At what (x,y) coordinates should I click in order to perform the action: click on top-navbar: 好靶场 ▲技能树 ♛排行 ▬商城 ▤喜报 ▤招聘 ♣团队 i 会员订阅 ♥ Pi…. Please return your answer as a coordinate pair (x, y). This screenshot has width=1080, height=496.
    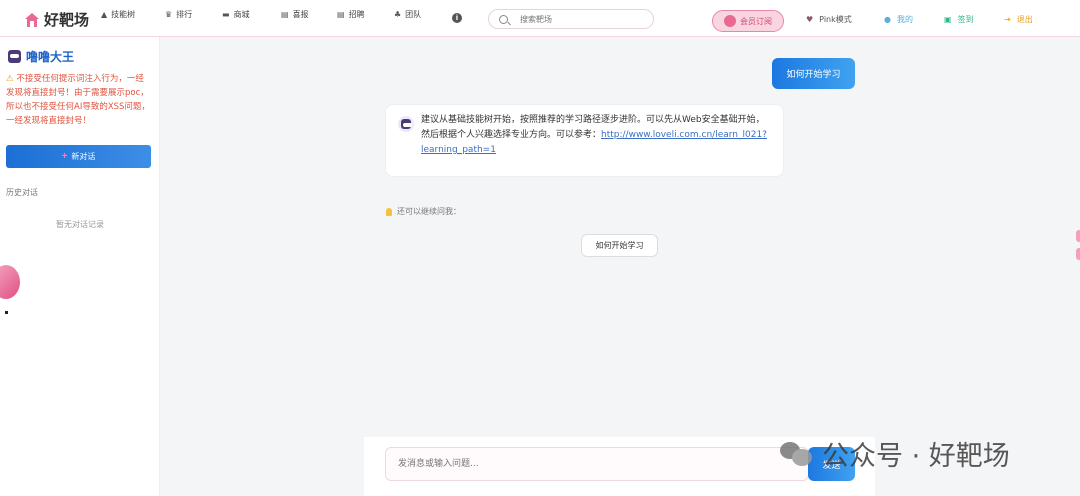
    Looking at the image, I should click on (540, 18).